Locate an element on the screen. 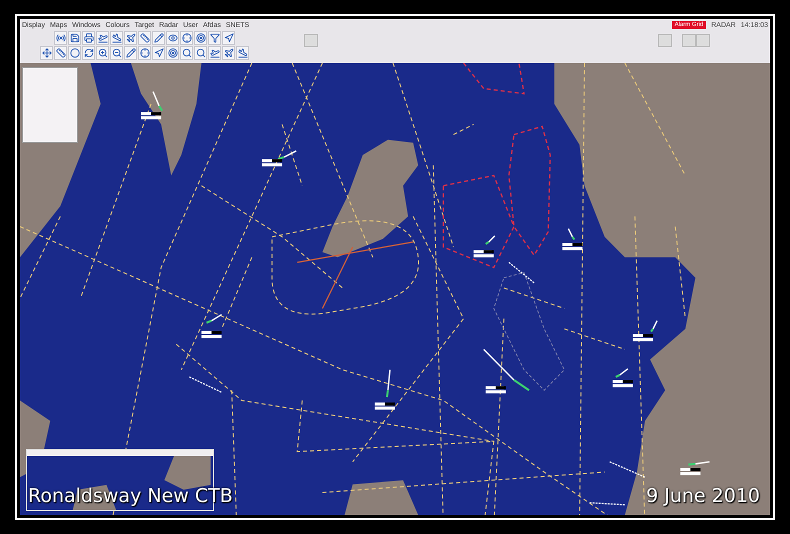  circle-icon is located at coordinates (75, 53).